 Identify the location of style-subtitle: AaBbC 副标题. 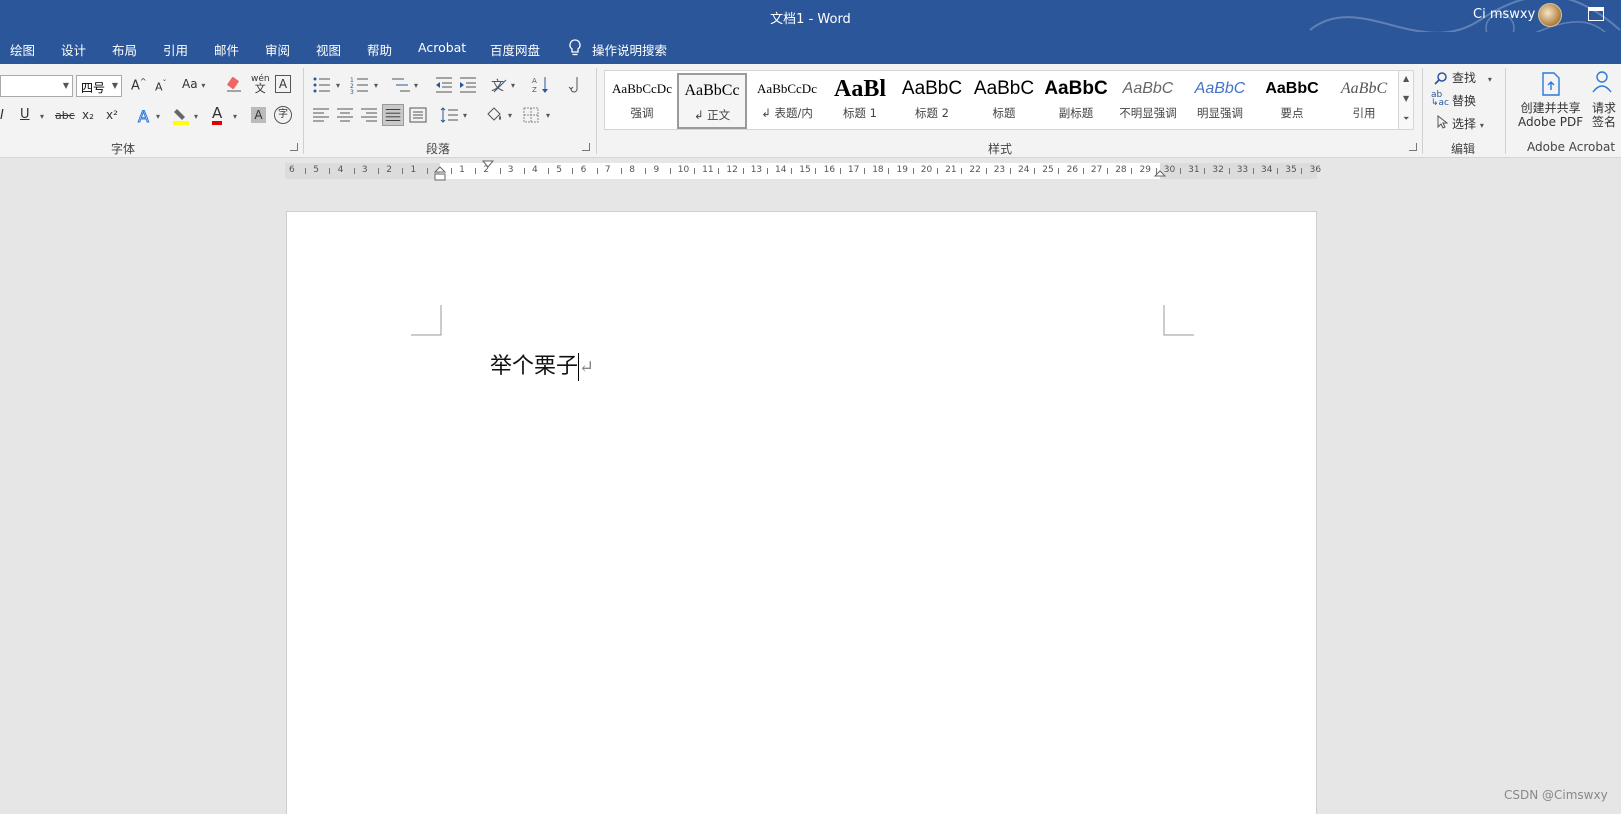
(1076, 101).